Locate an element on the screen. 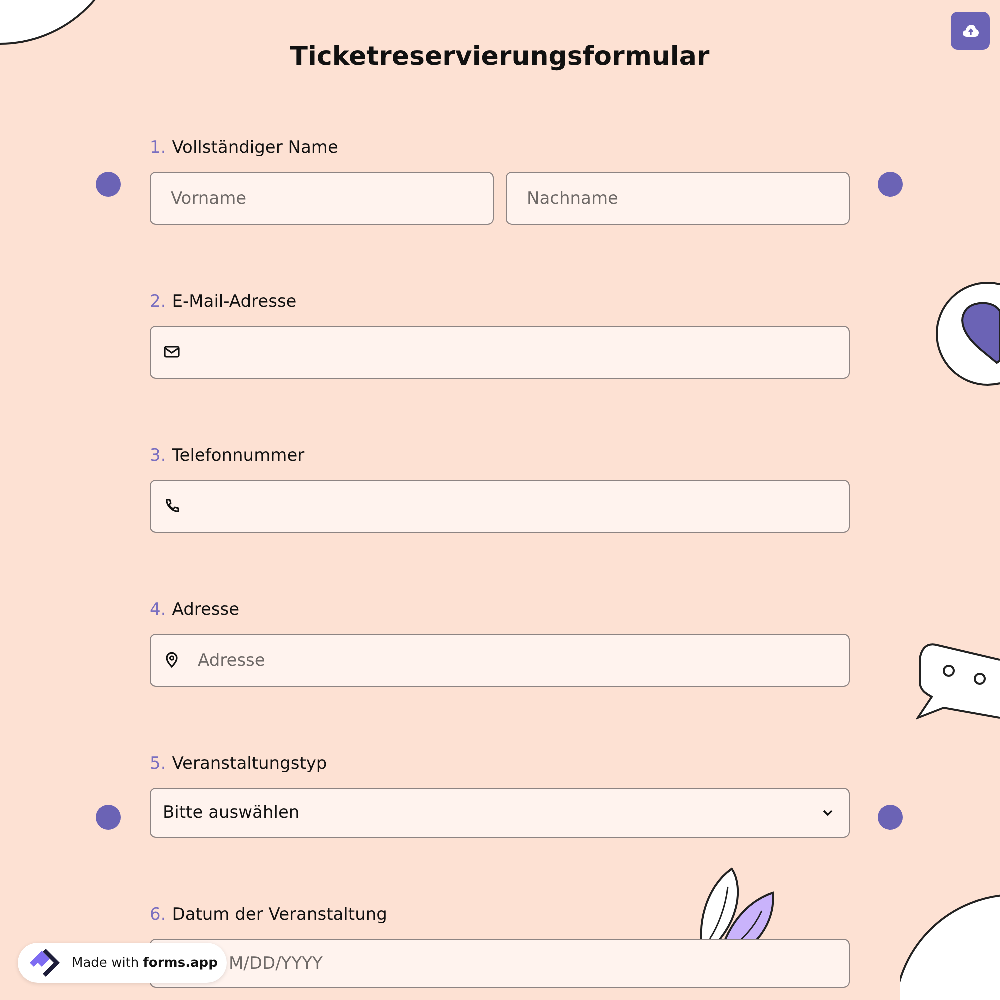 This screenshot has width=1000, height=1000. phone-icon is located at coordinates (172, 506).